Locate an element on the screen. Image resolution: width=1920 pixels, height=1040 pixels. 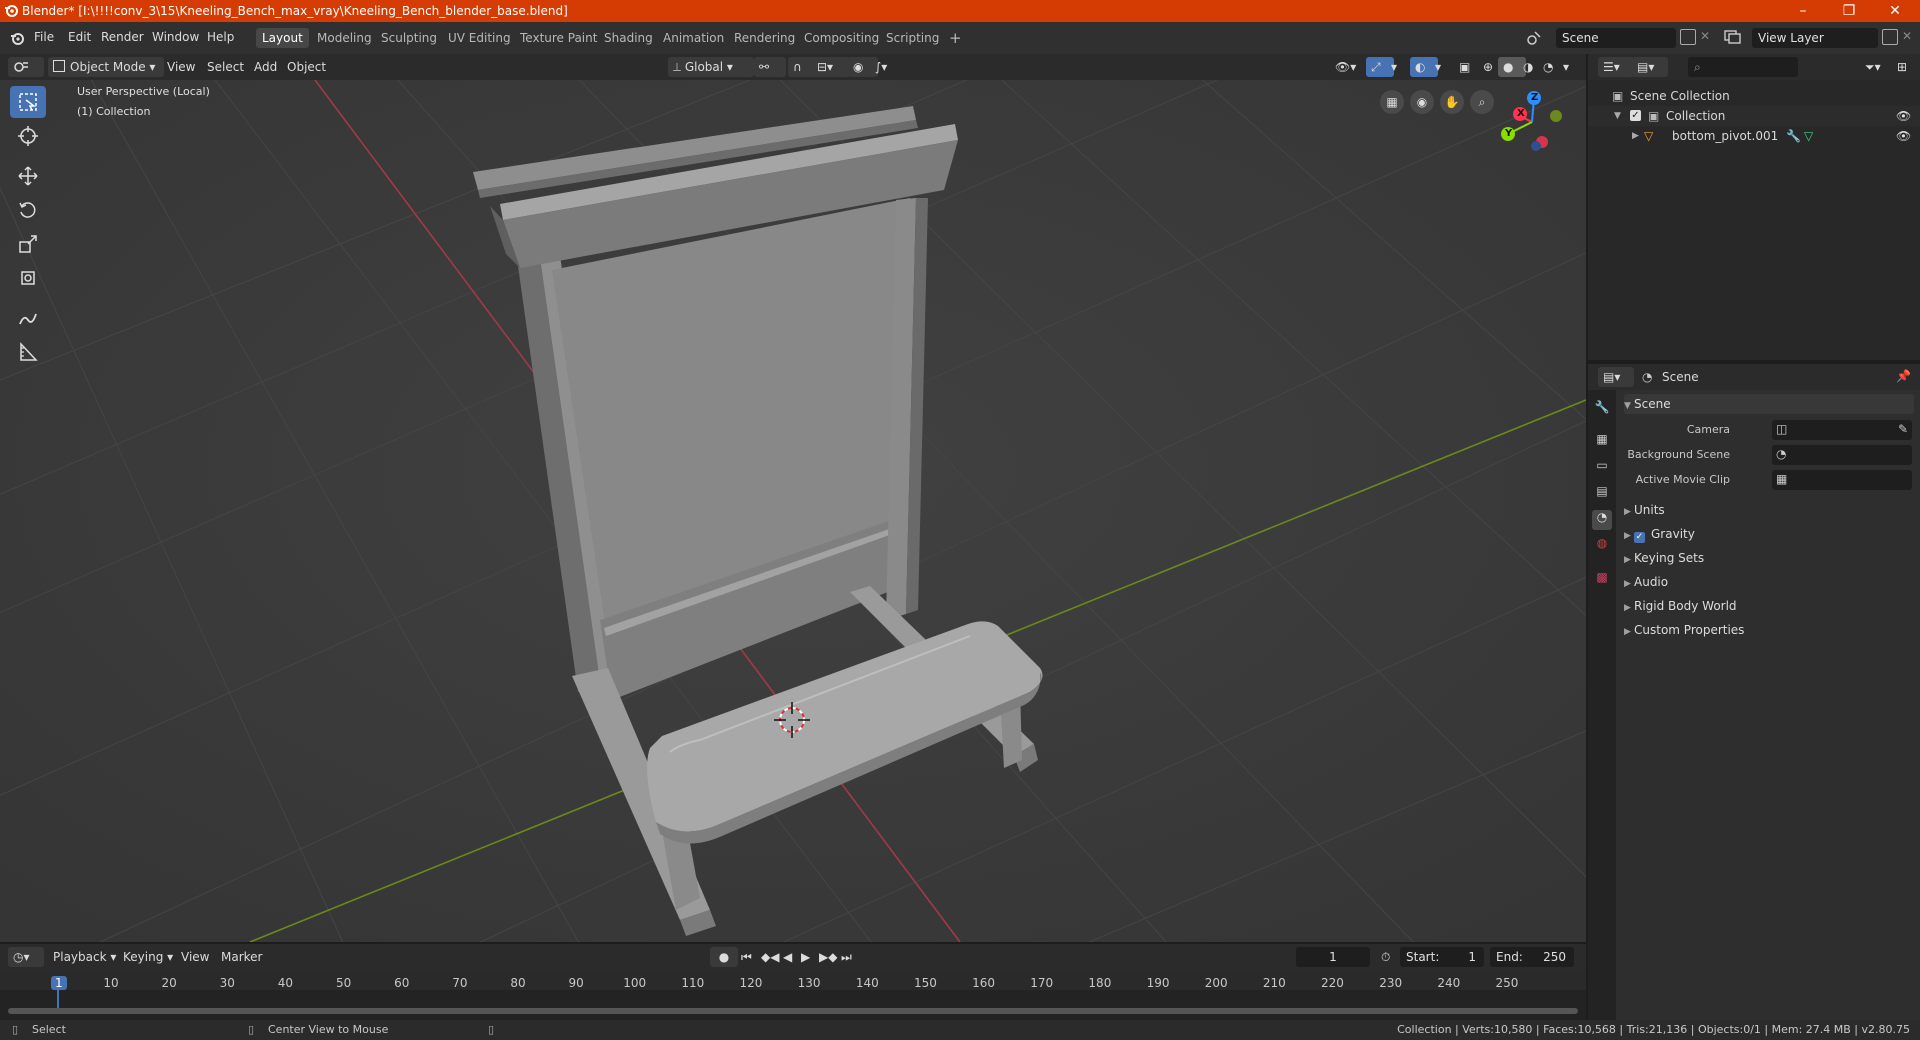
timeline-menu-marker: Marker is located at coordinates (241, 957).